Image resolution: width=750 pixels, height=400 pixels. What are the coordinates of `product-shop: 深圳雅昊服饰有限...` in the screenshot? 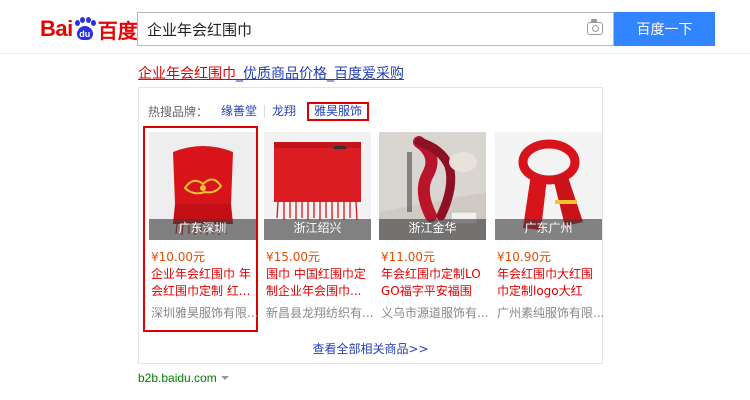 It's located at (204, 313).